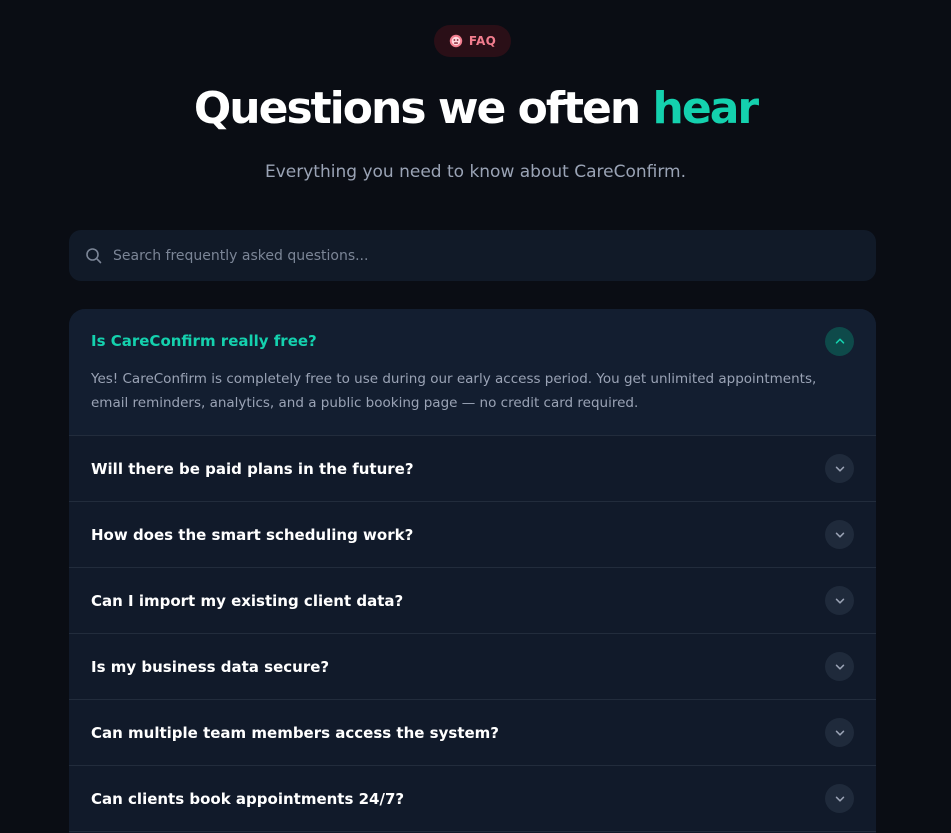  I want to click on faq-item: Will there be paid plans in the future?, so click(472, 469).